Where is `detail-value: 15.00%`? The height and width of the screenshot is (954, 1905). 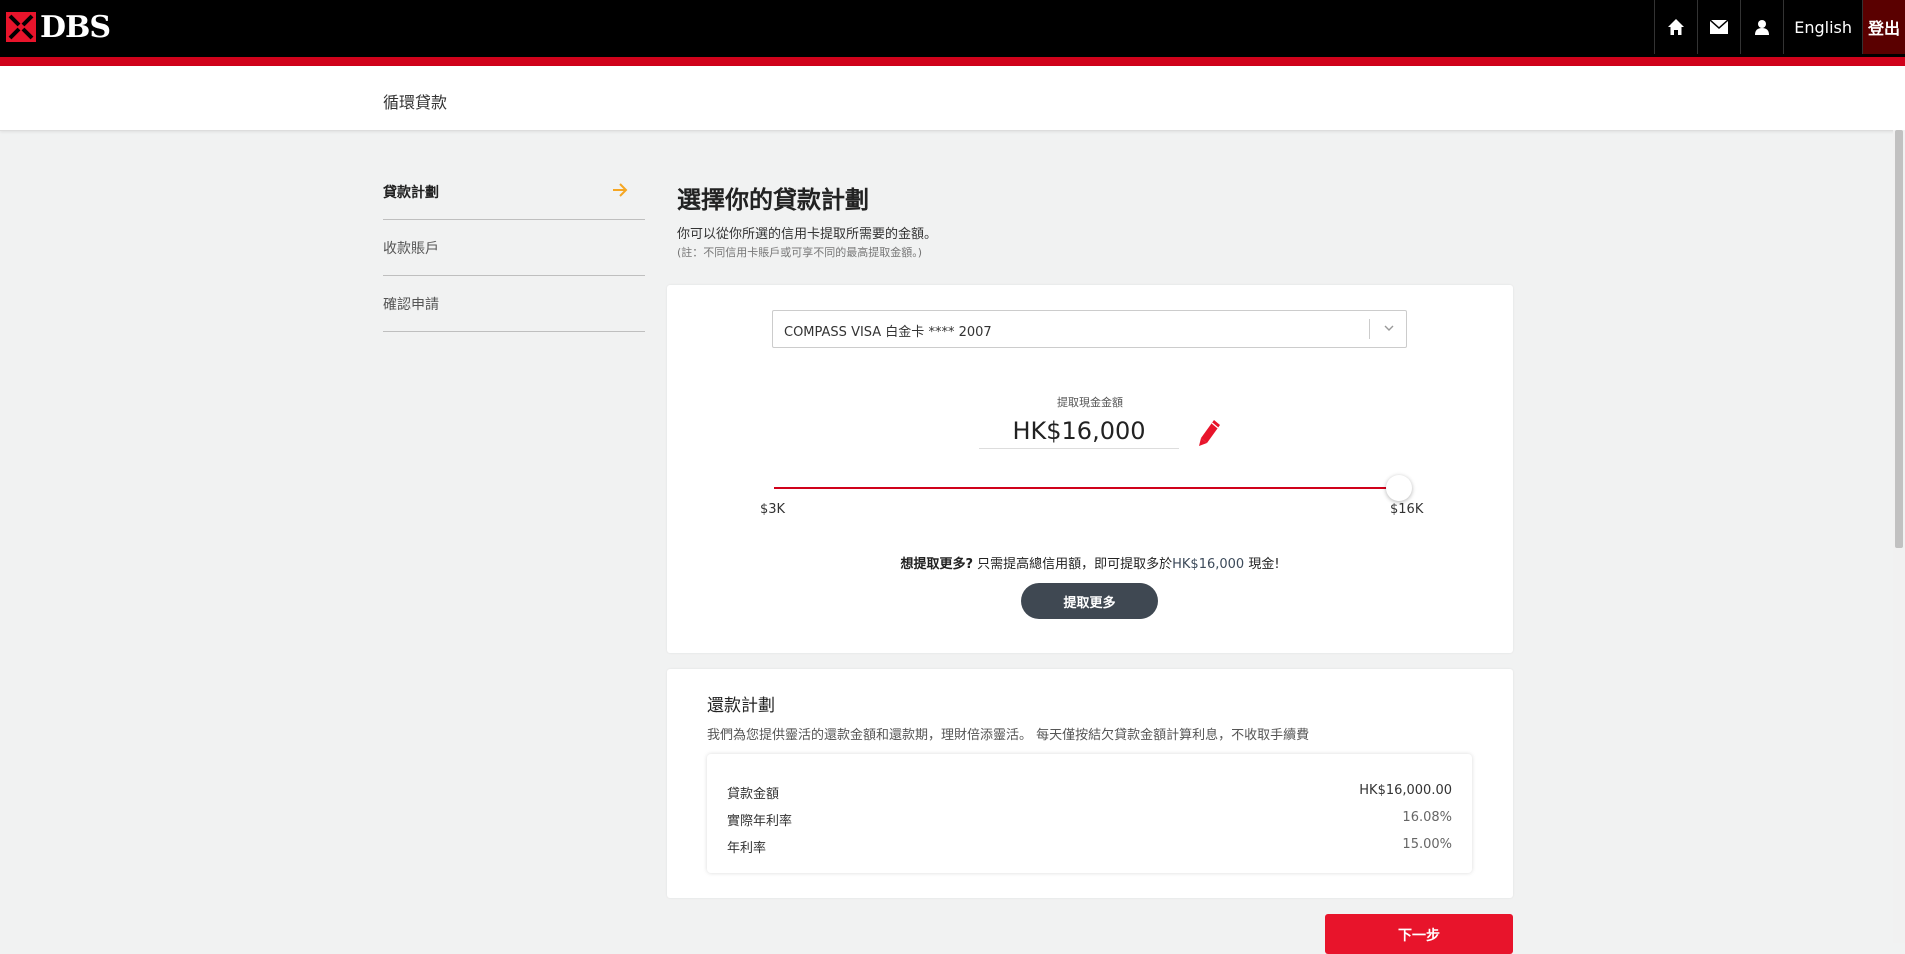 detail-value: 15.00% is located at coordinates (1427, 844).